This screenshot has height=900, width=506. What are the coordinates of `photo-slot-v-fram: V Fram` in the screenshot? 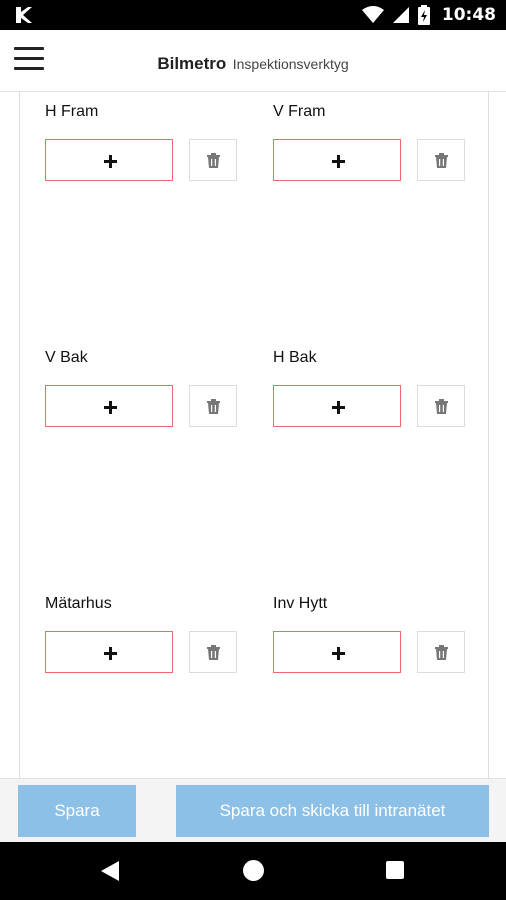 It's located at (369, 141).